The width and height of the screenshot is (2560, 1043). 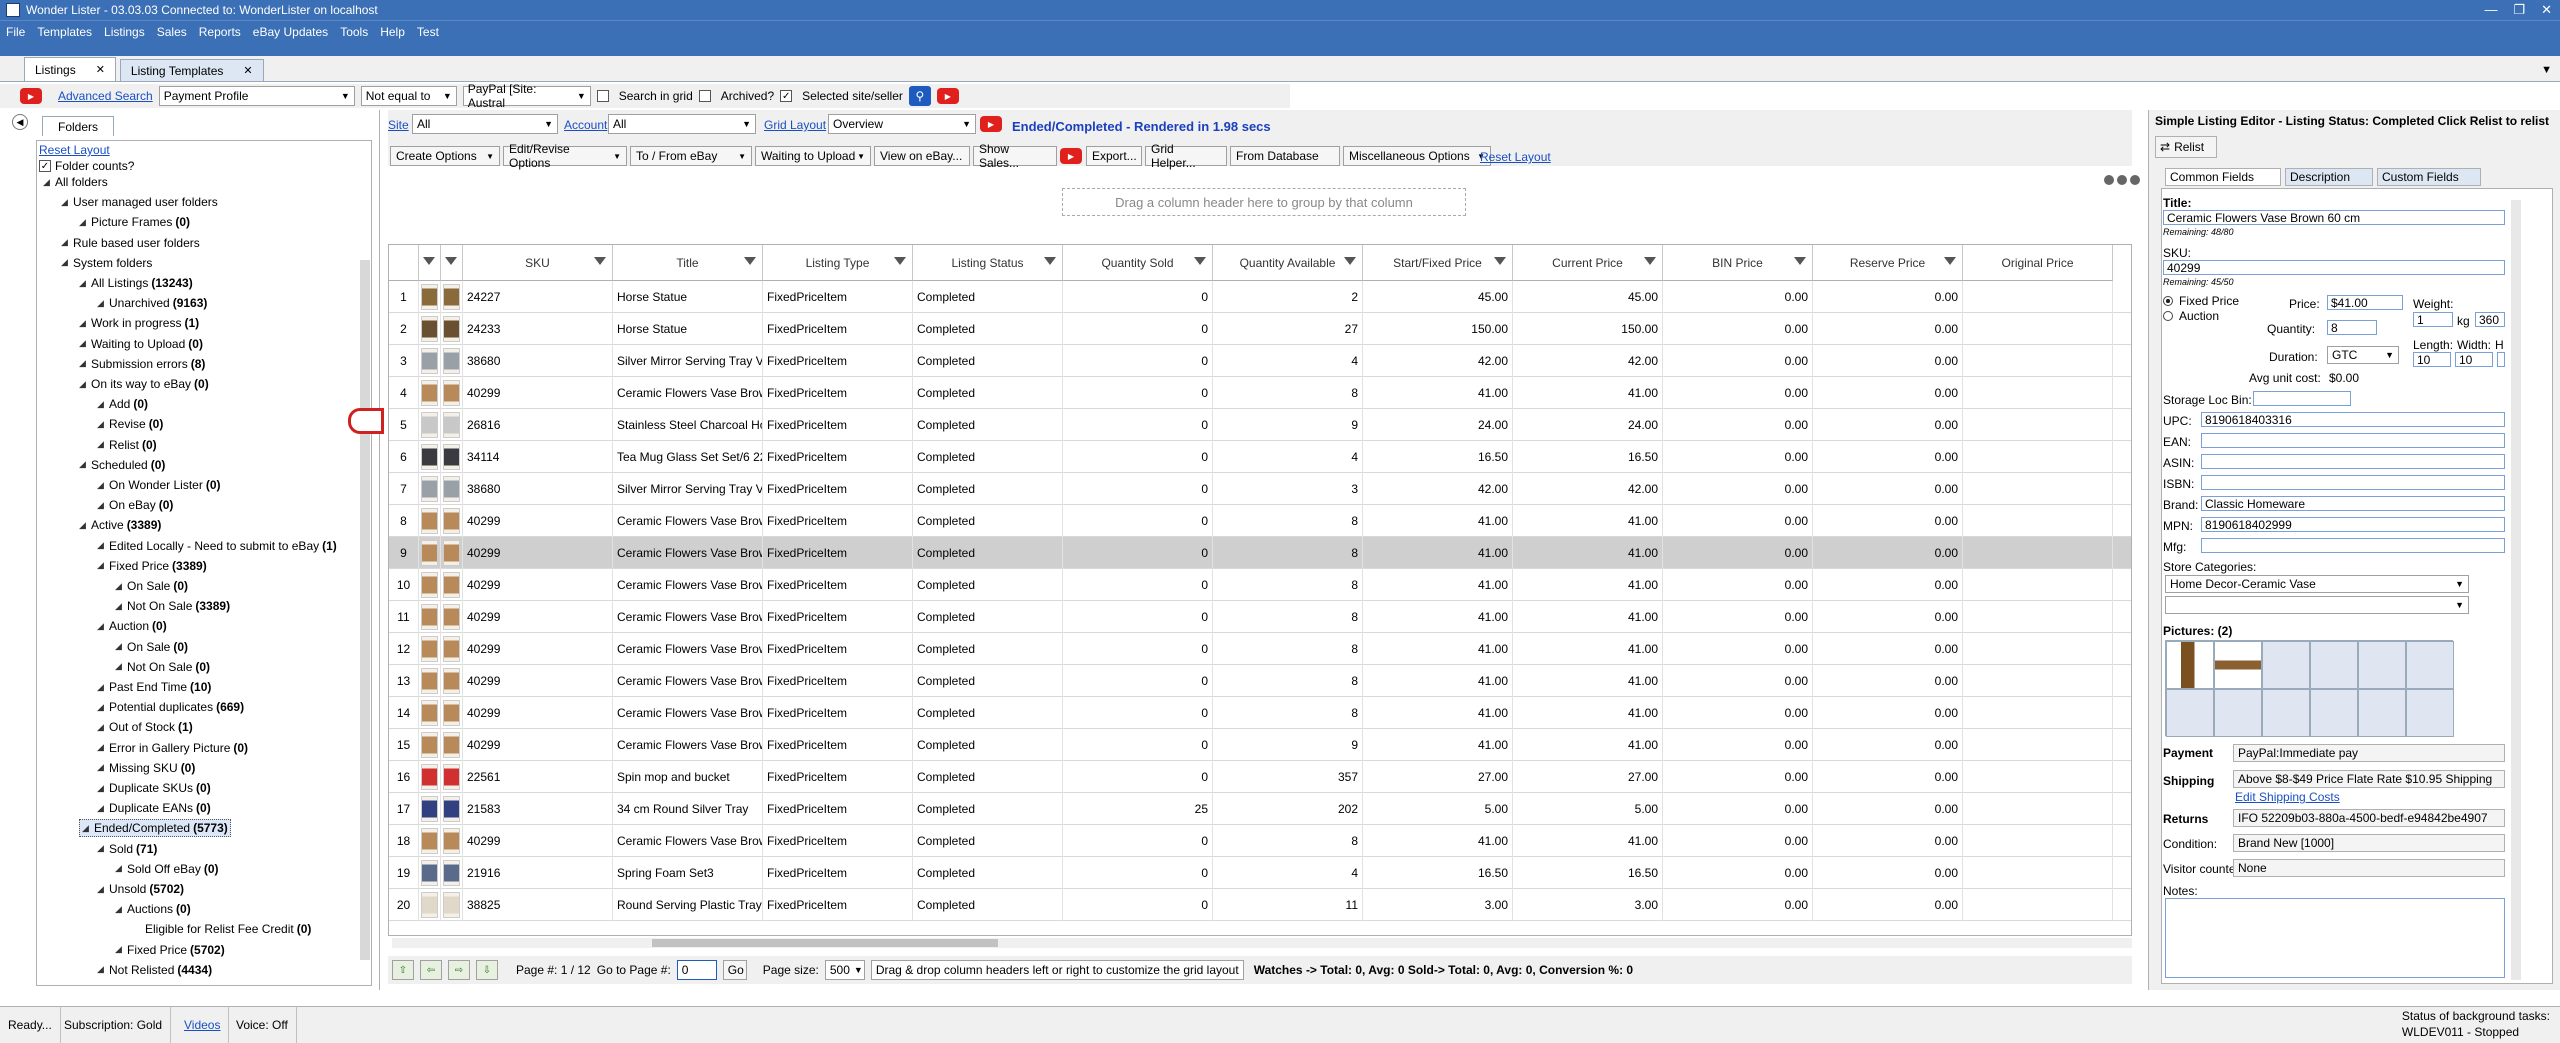 I want to click on folder-node: ◢Archived(4080), so click(x=127, y=983).